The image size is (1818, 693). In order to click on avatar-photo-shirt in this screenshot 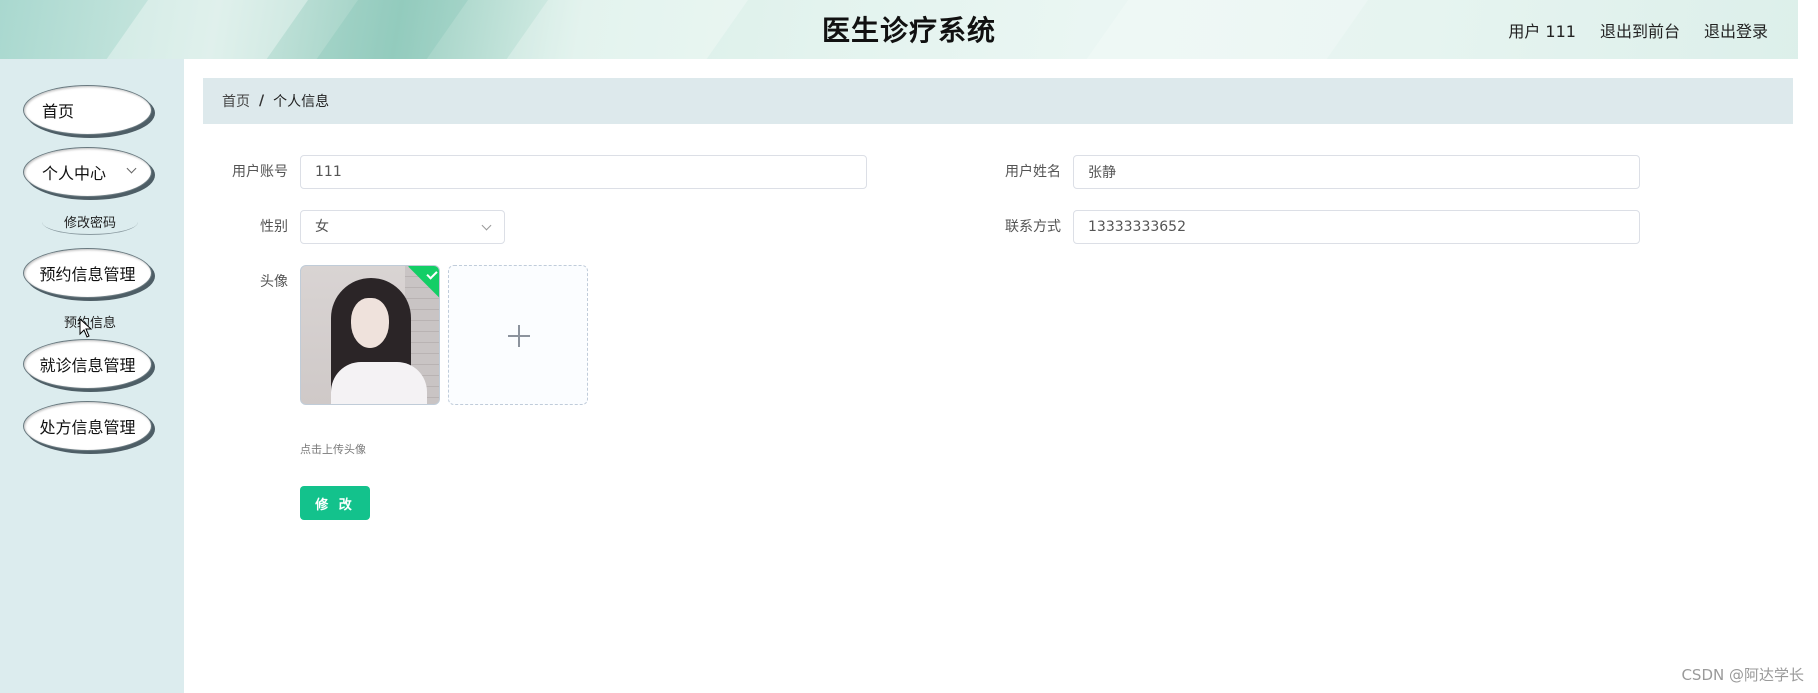, I will do `click(379, 383)`.